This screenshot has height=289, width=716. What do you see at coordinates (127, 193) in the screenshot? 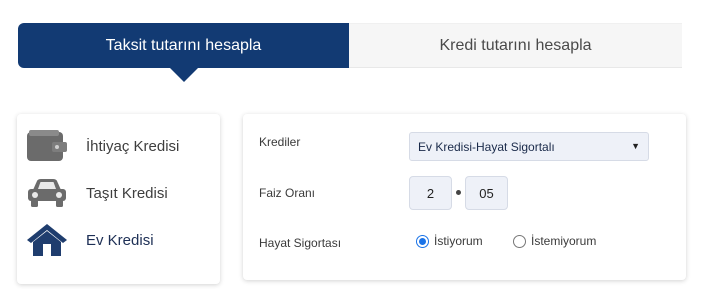
I see `loan-type-label: Taşıt Kredisi` at bounding box center [127, 193].